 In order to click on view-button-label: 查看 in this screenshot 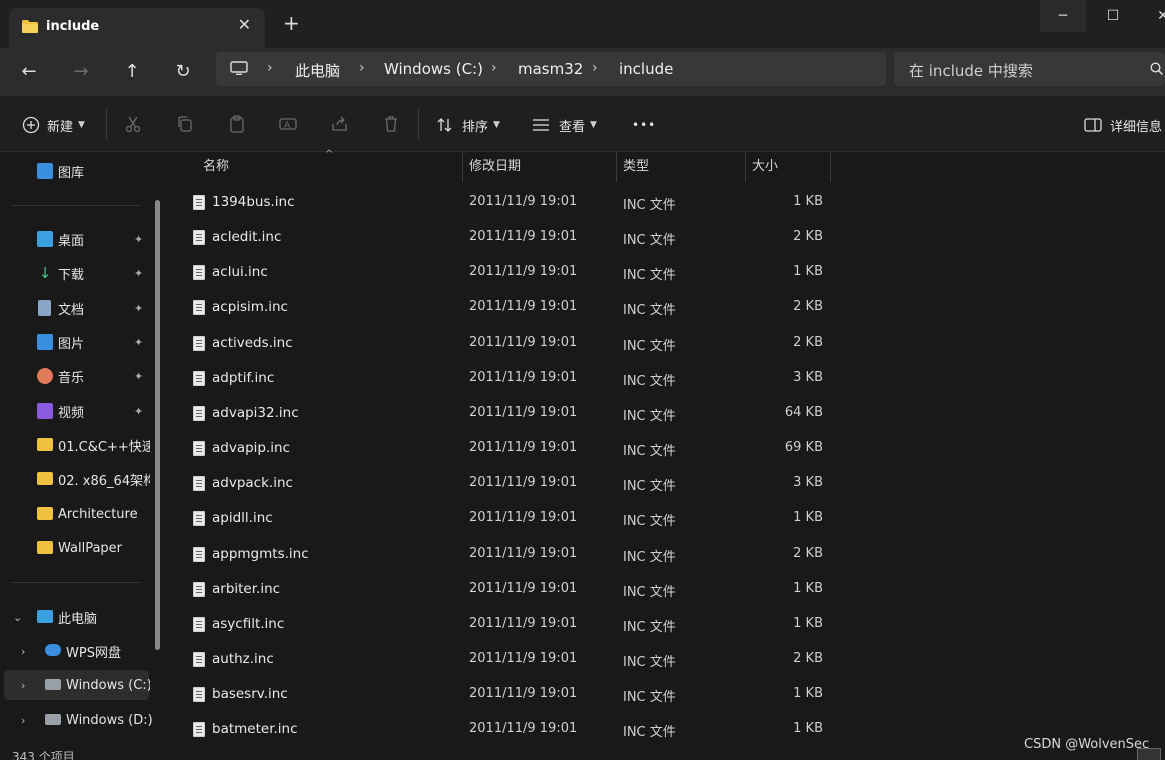, I will do `click(572, 127)`.